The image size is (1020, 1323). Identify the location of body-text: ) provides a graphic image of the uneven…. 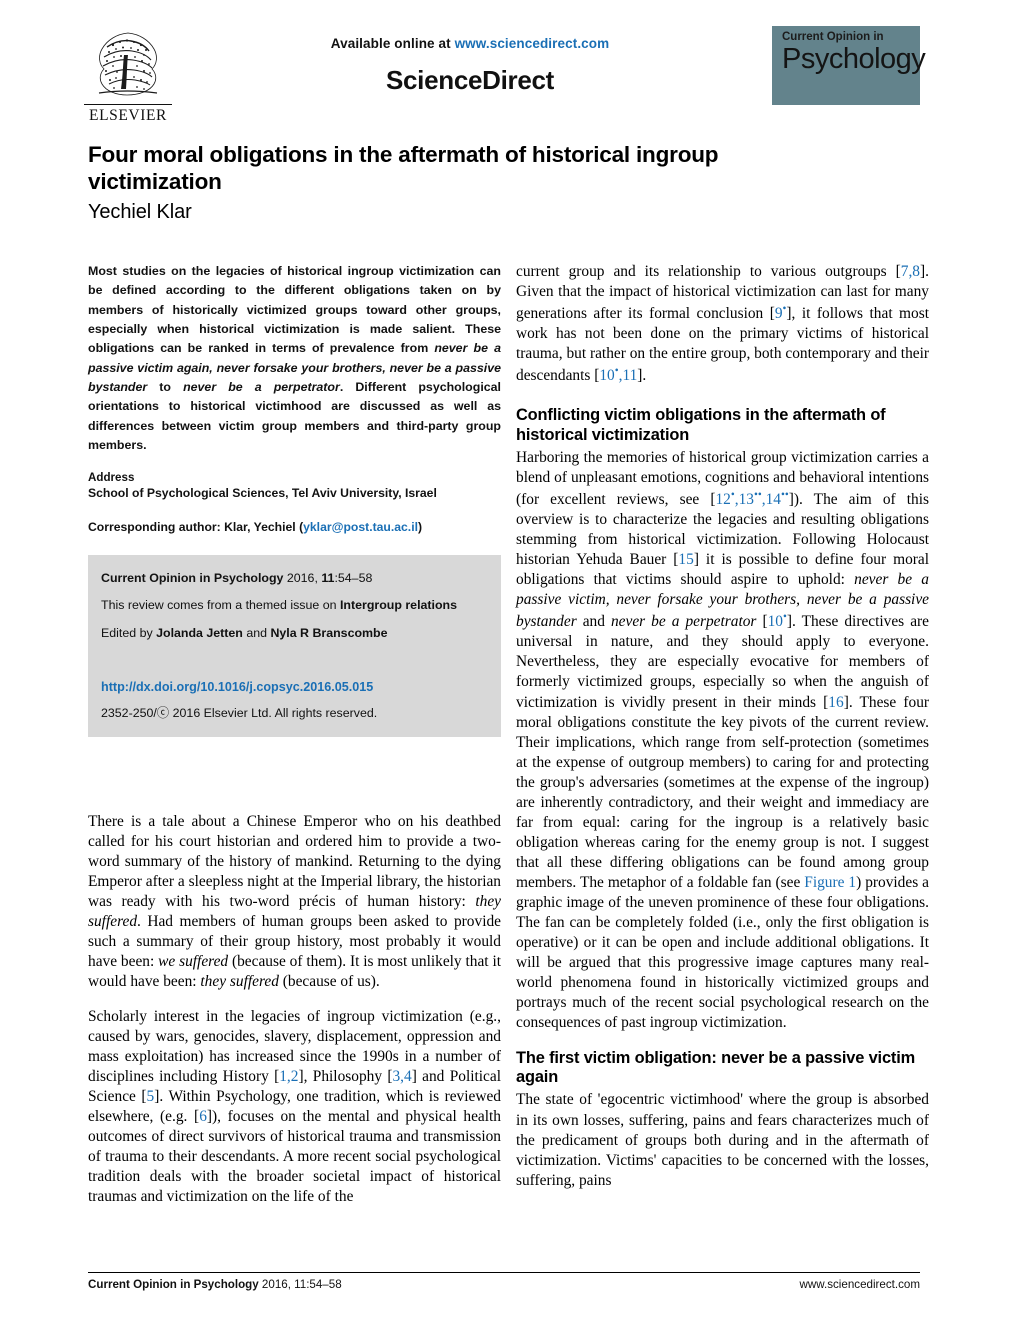
(722, 952).